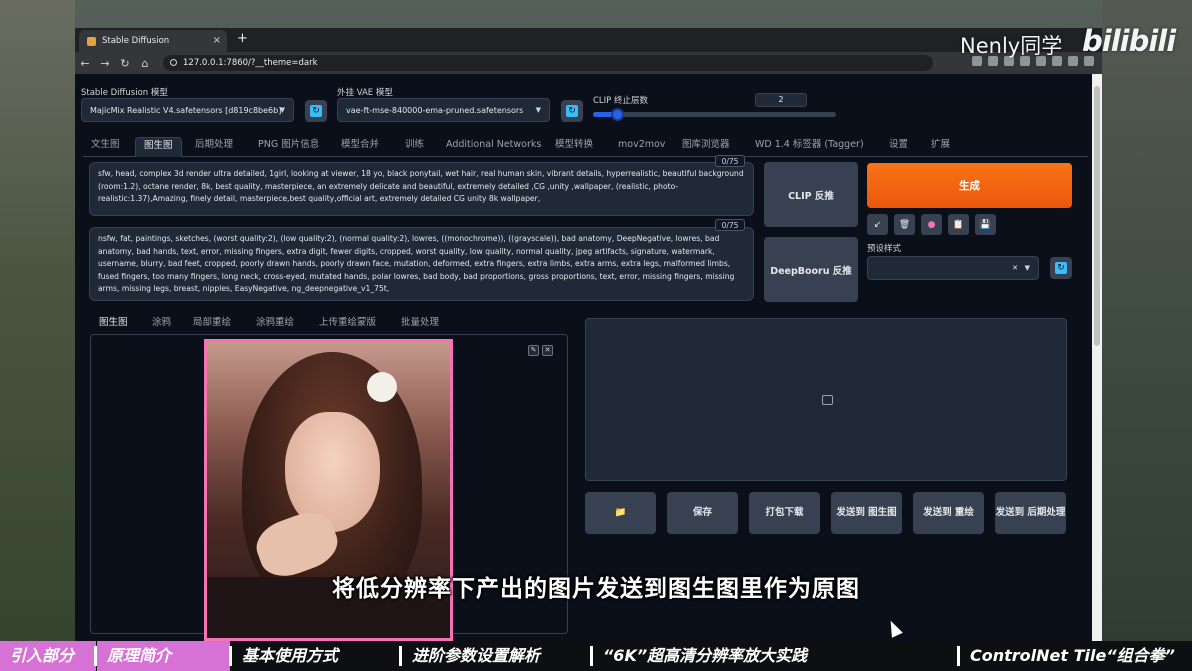  I want to click on clip-skip-slider, so click(714, 114).